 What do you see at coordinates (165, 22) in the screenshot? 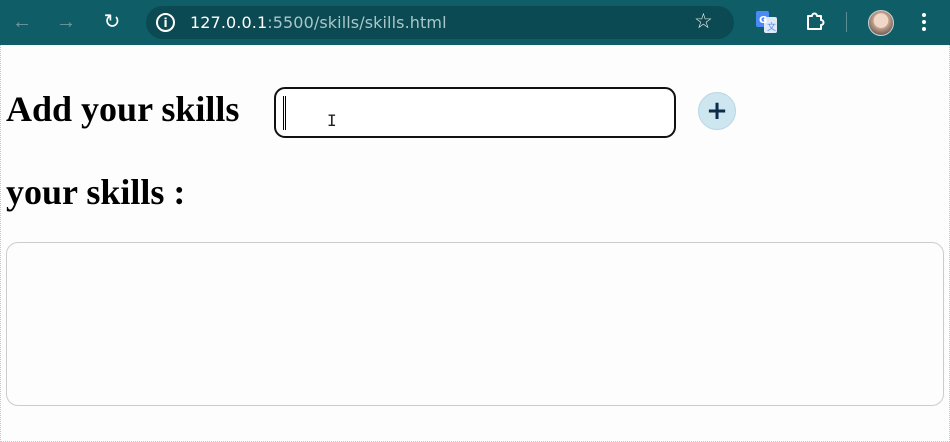
I see `site-info-icon: i` at bounding box center [165, 22].